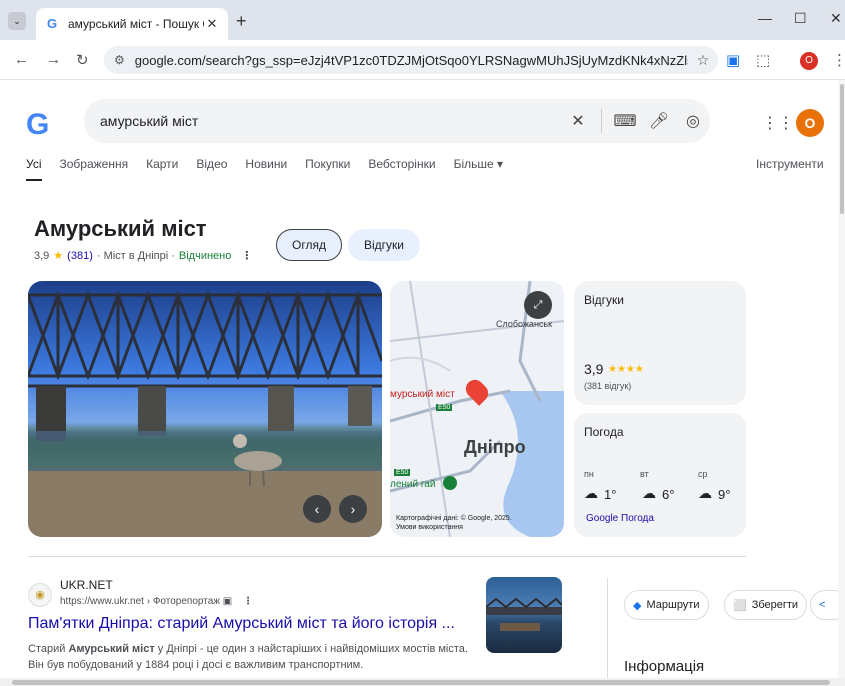 The image size is (845, 686). I want to click on map-park-label: лений гай, so click(413, 484).